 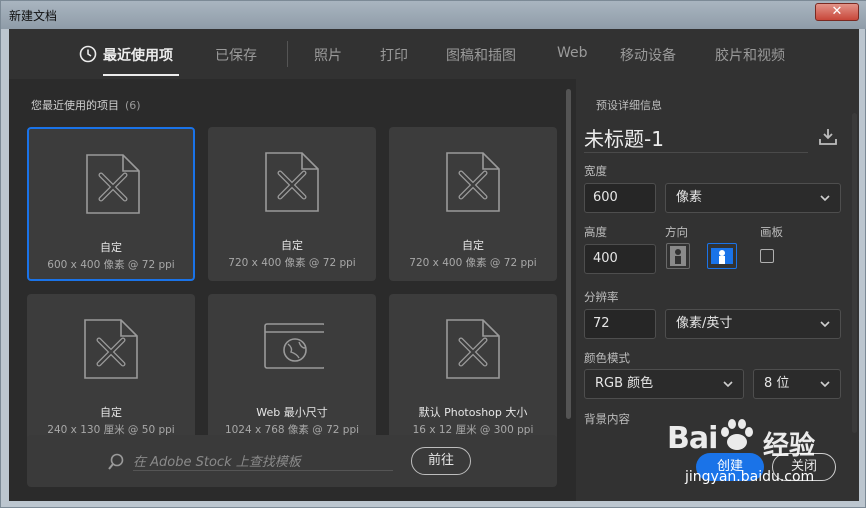 What do you see at coordinates (595, 171) in the screenshot?
I see `width-label: 宽度` at bounding box center [595, 171].